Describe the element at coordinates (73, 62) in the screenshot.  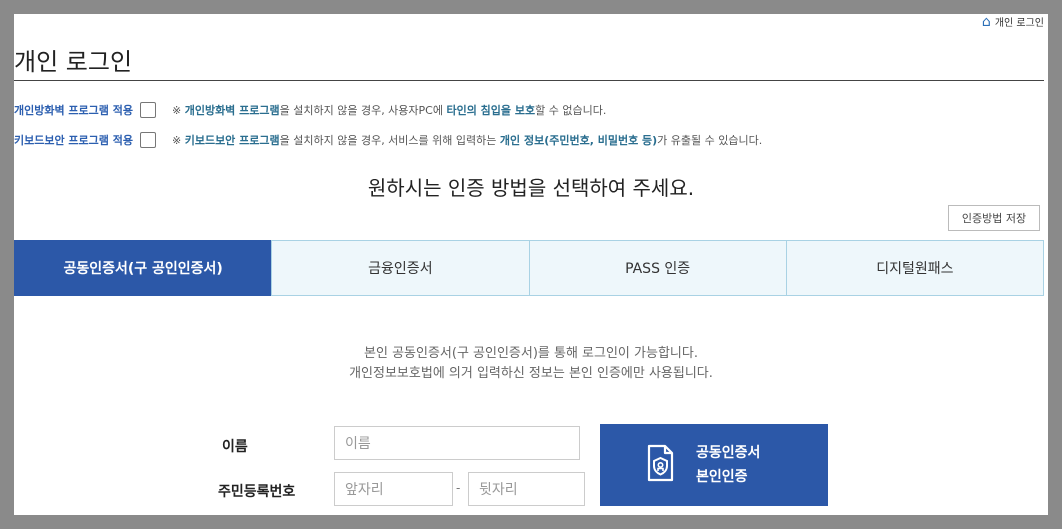
I see `page-title: 개인 로그인` at that location.